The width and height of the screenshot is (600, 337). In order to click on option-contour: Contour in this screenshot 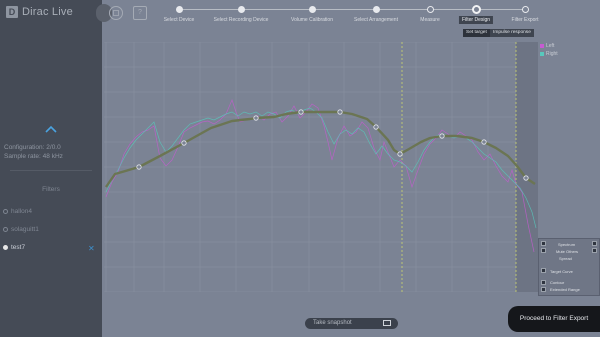, I will do `click(557, 282)`.